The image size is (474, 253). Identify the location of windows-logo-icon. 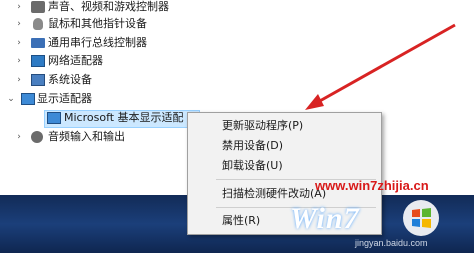
(421, 218).